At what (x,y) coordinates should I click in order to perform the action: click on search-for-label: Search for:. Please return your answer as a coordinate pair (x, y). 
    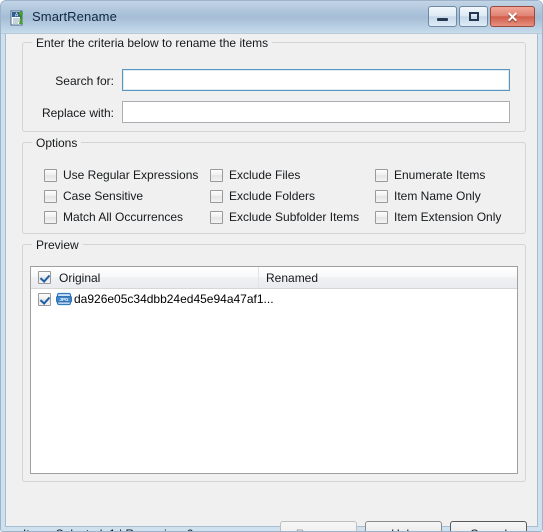
    Looking at the image, I should click on (84, 81).